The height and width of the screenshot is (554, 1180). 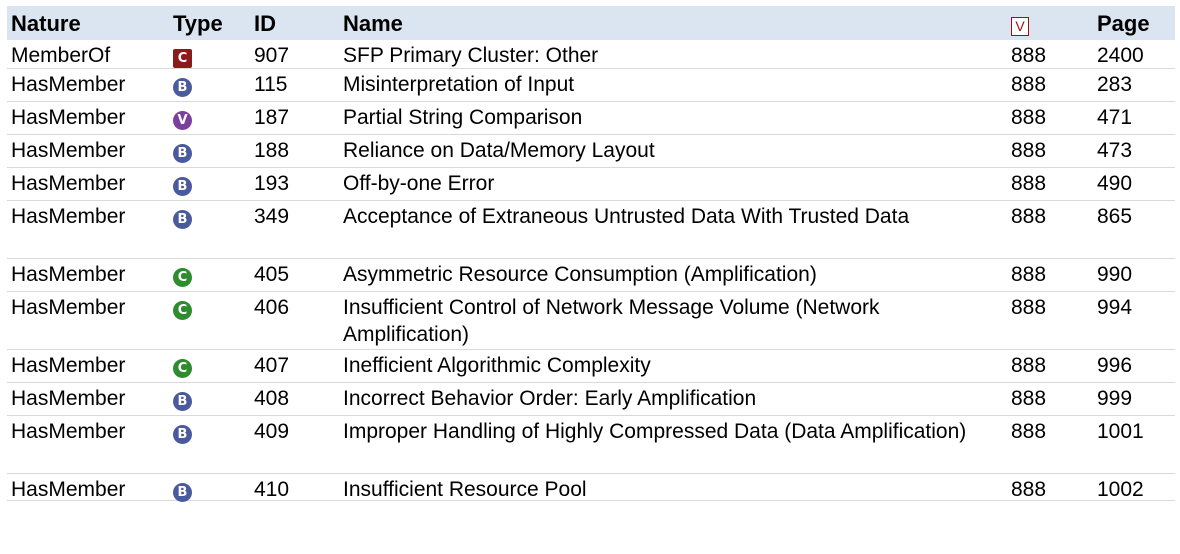 I want to click on page-cell: 996, so click(x=1115, y=365).